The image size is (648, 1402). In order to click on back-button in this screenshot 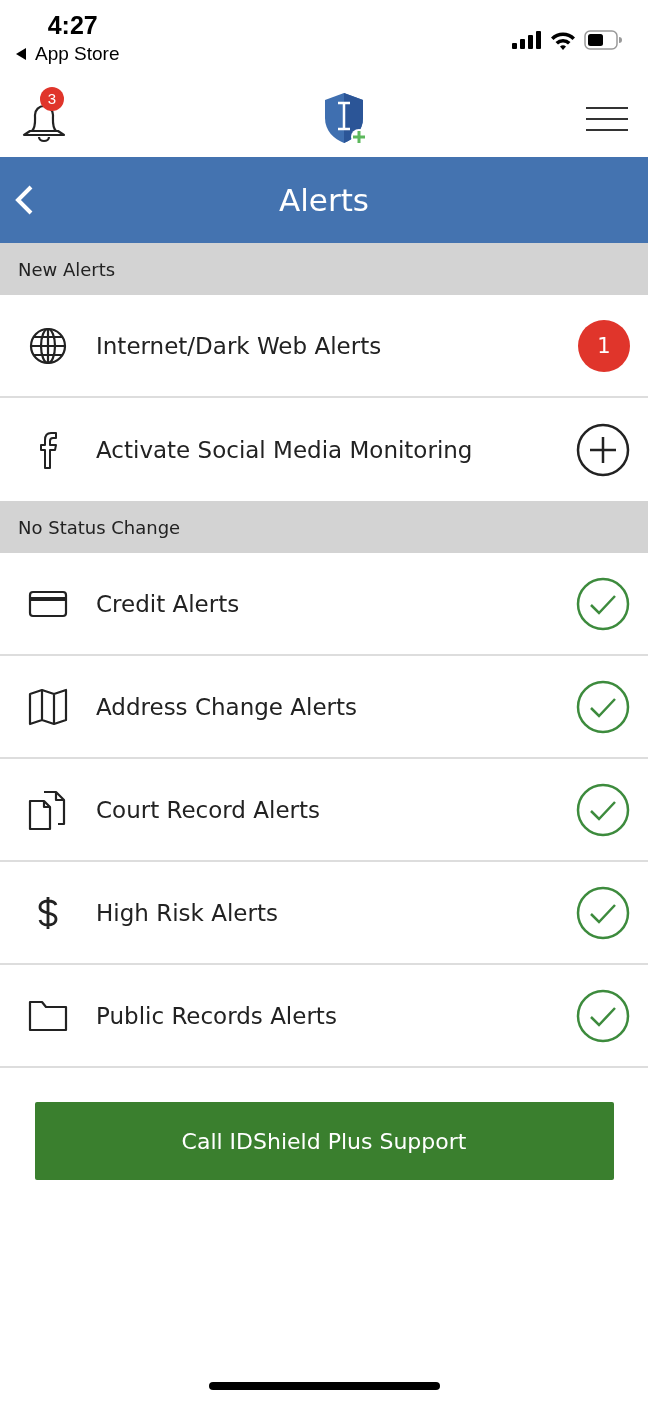, I will do `click(24, 200)`.